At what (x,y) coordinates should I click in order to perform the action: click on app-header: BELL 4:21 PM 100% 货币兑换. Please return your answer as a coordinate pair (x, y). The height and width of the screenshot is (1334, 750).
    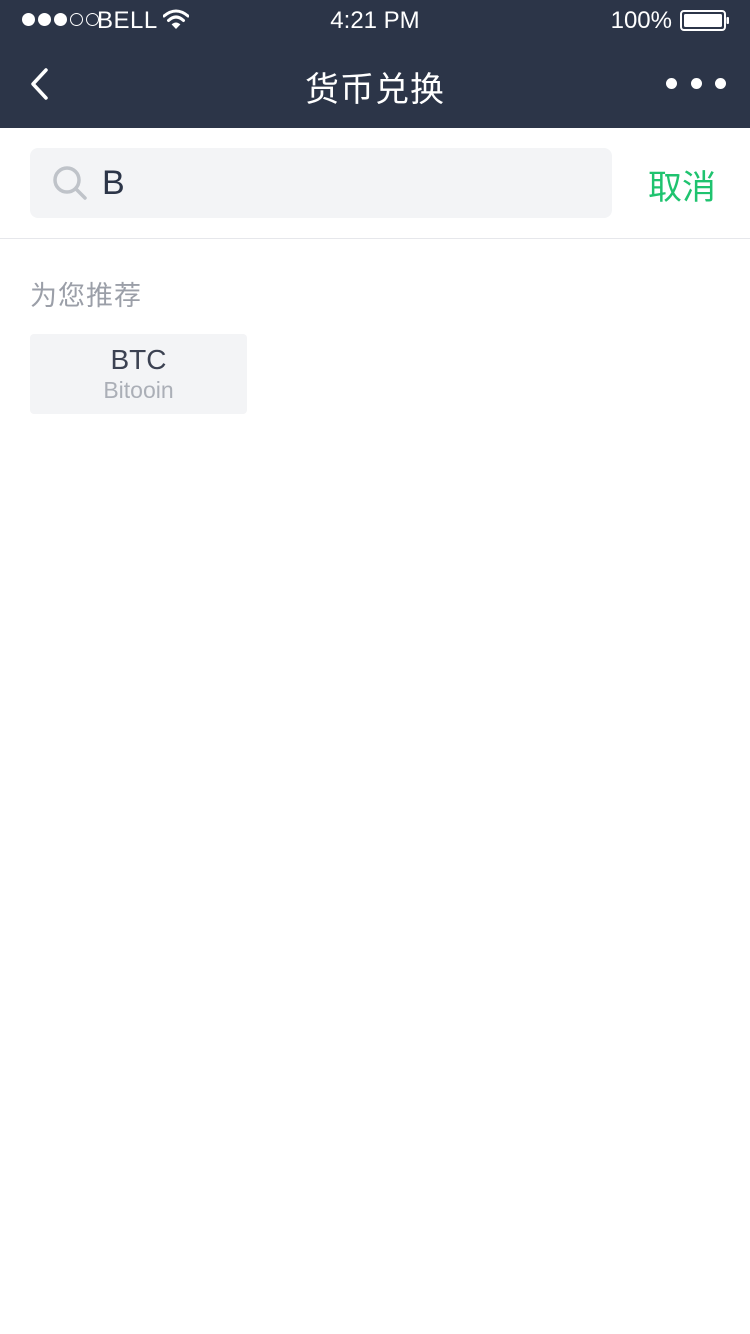
    Looking at the image, I should click on (375, 64).